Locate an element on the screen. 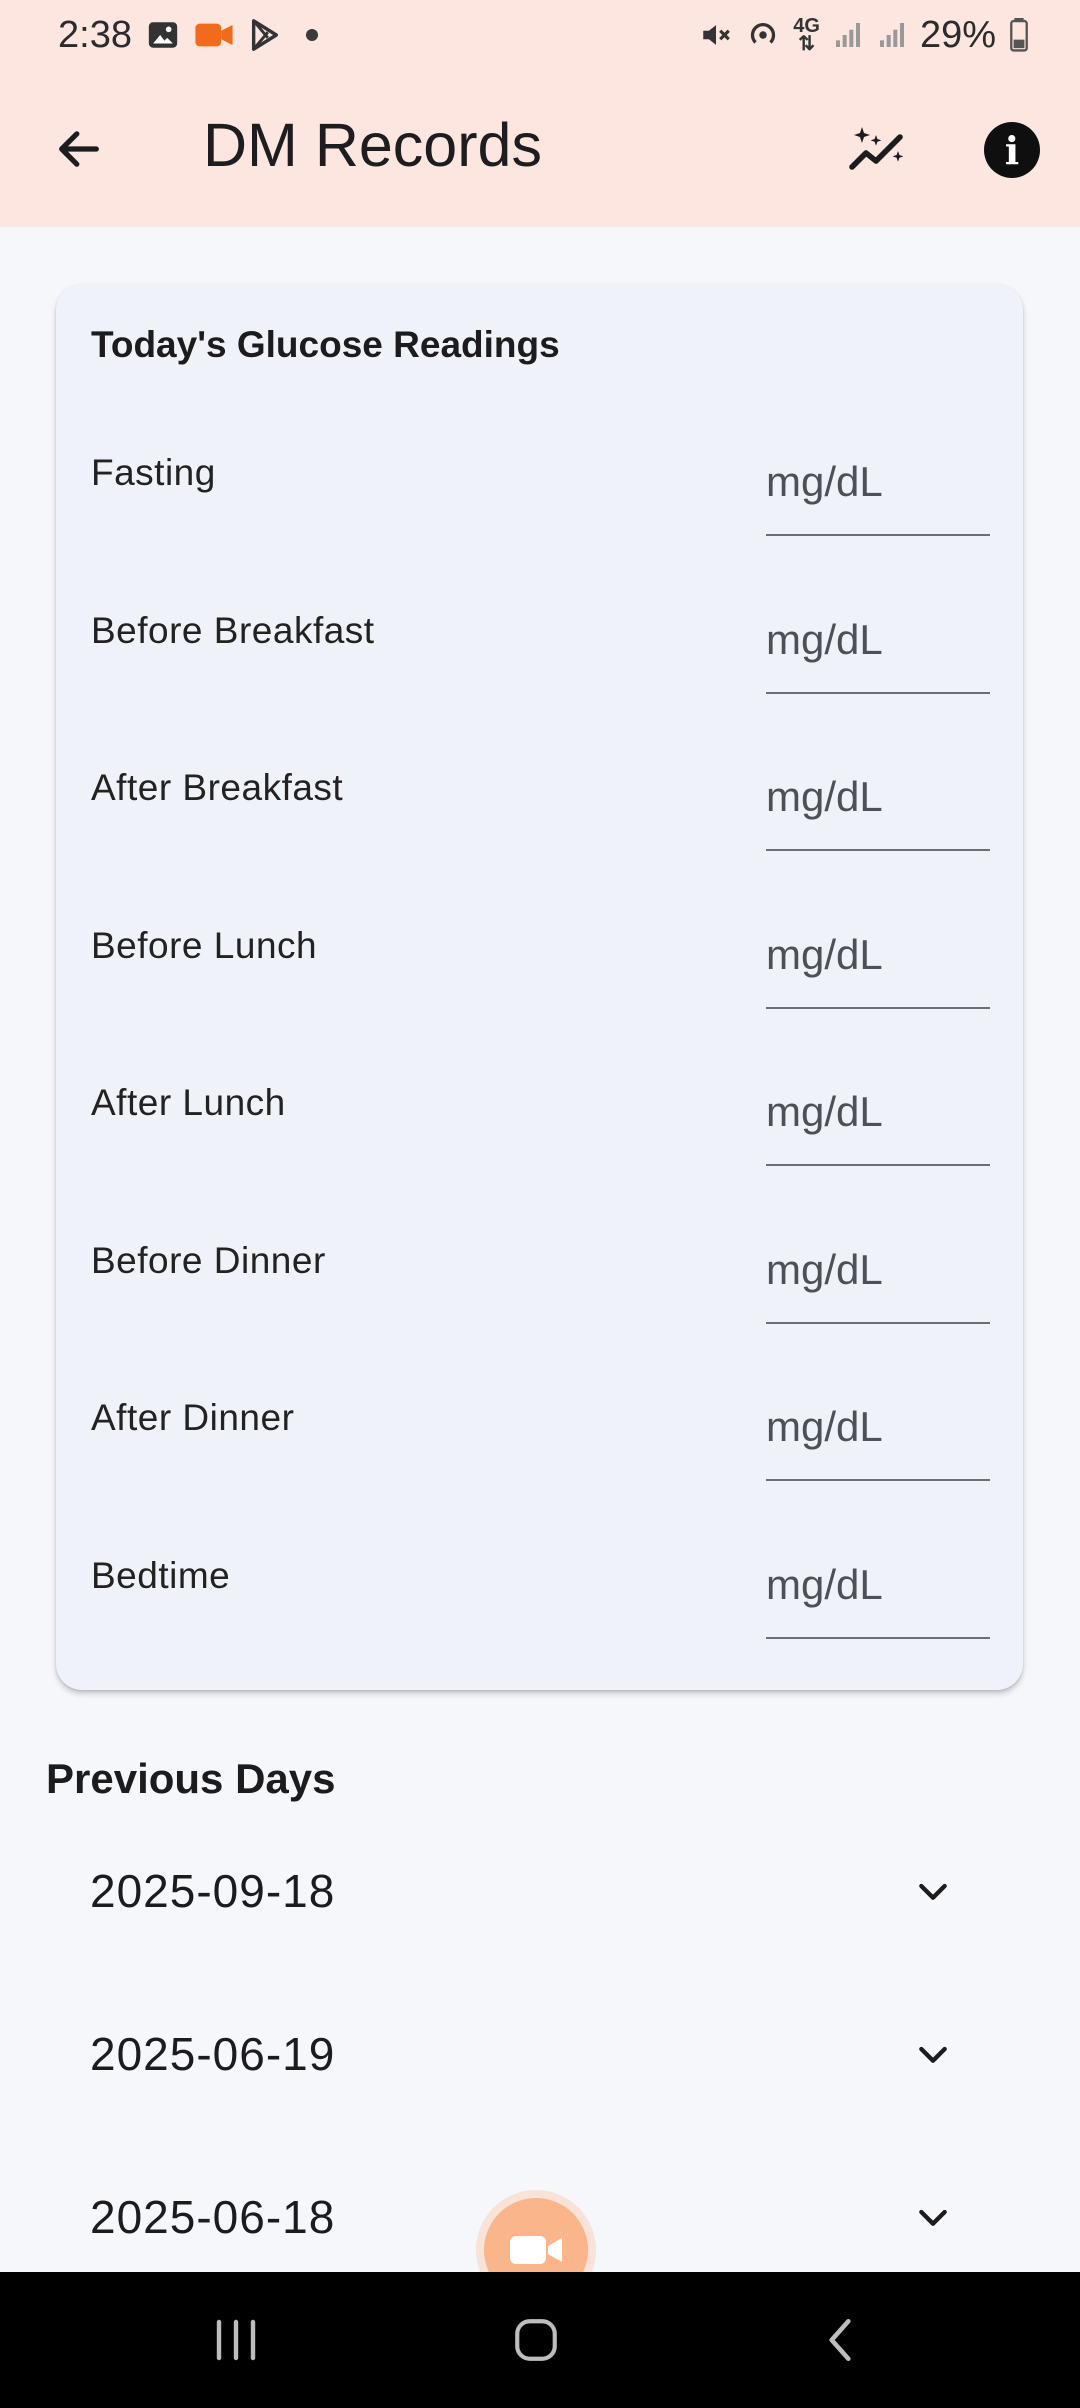 This screenshot has height=2408, width=1080. gallery-icon is located at coordinates (163, 35).